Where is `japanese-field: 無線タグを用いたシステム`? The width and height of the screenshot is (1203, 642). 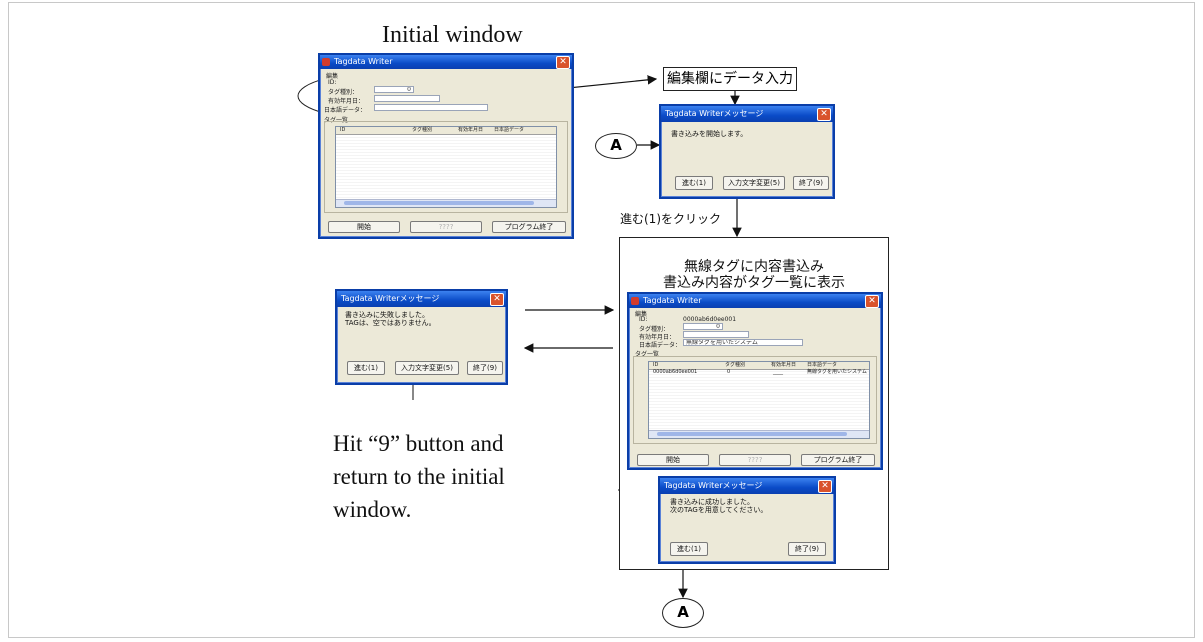
japanese-field: 無線タグを用いたシステム is located at coordinates (743, 342).